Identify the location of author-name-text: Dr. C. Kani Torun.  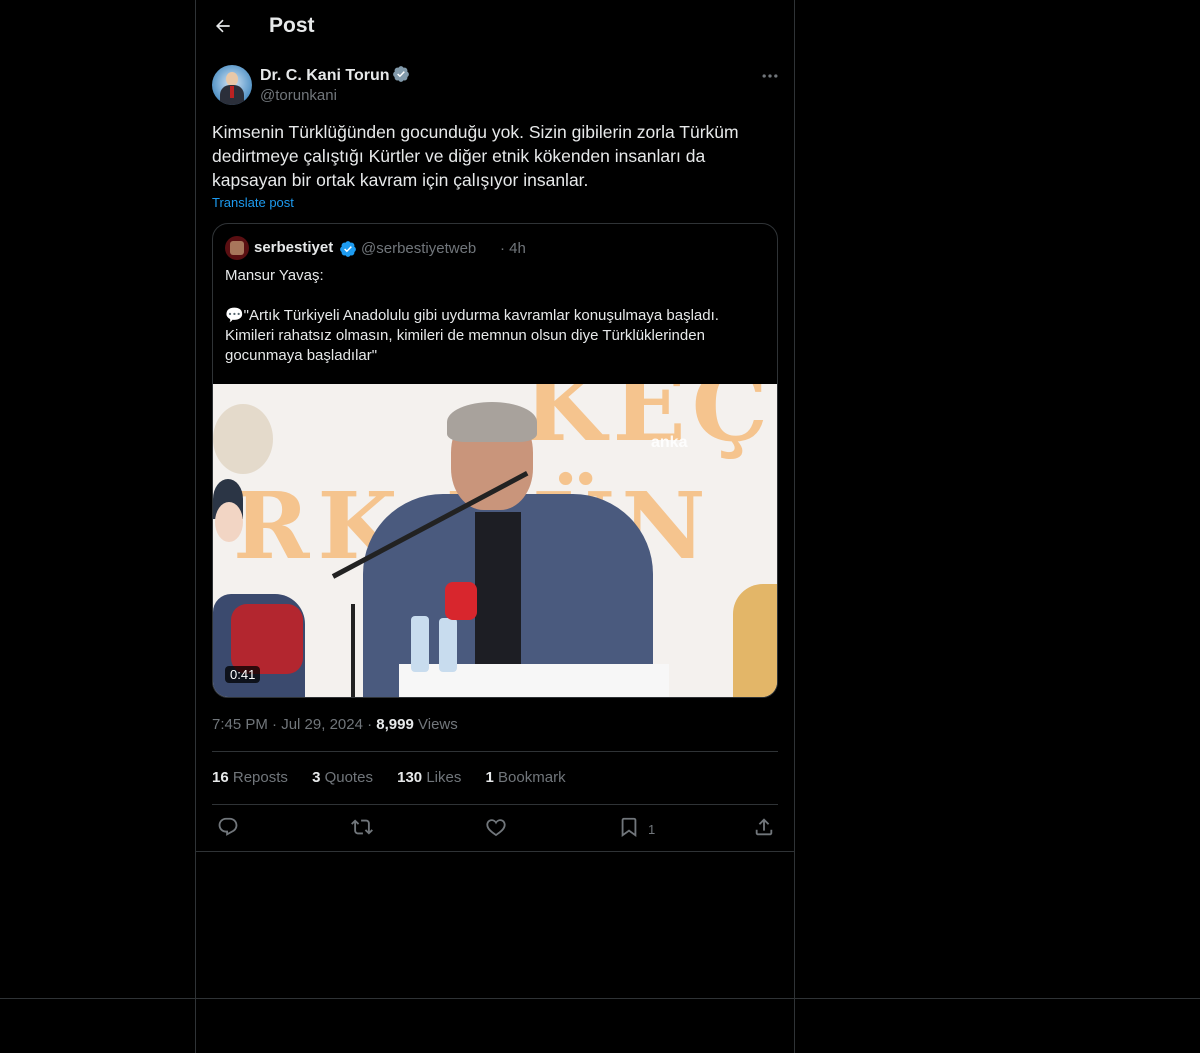
(324, 75).